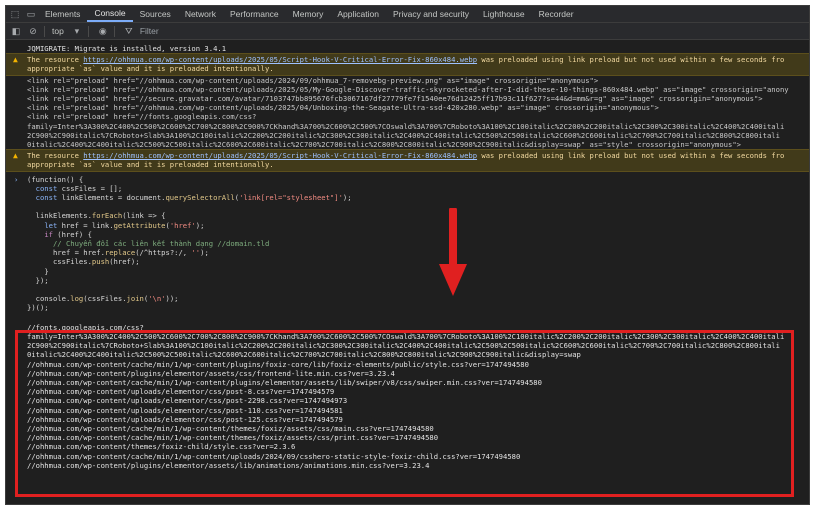 The image size is (814, 510). Describe the element at coordinates (129, 30) in the screenshot. I see `filter-icon: ⛛` at that location.